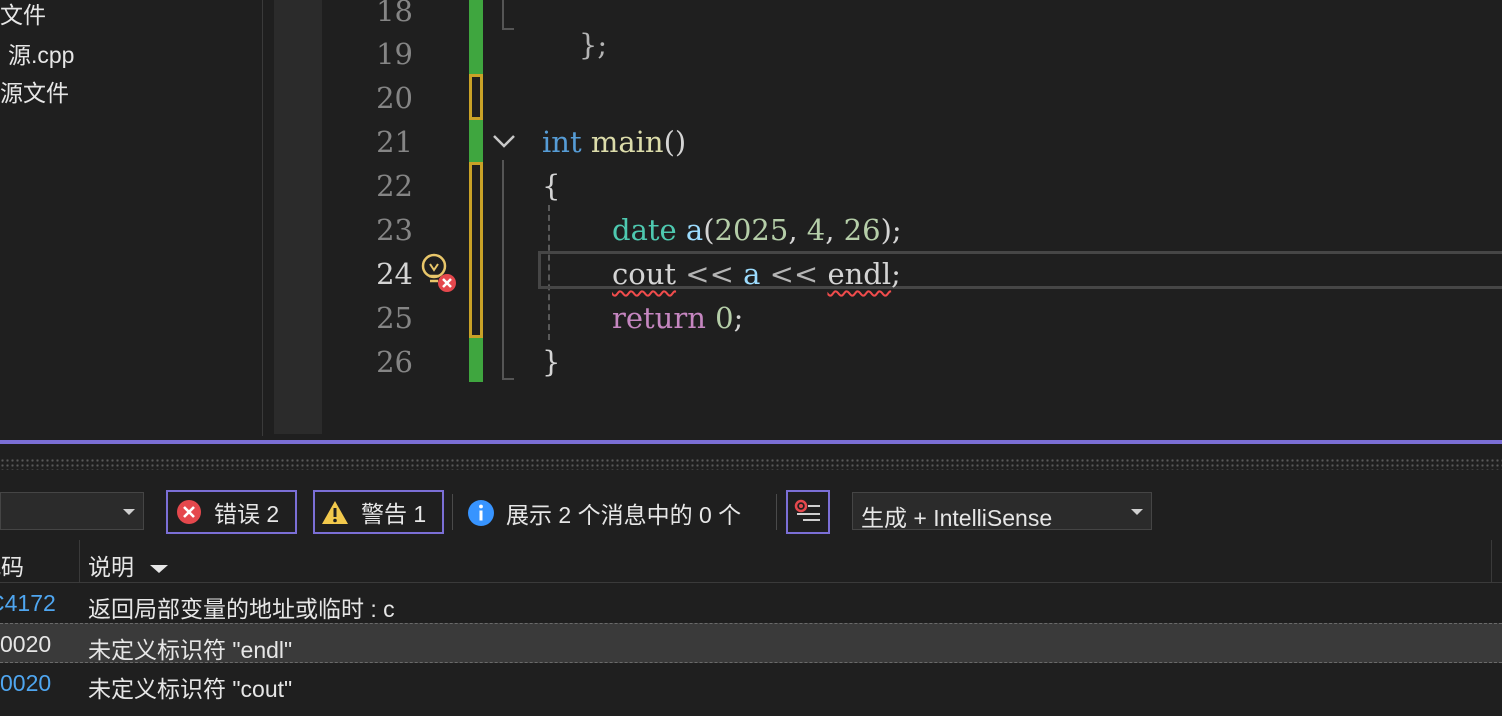 The height and width of the screenshot is (716, 1502). What do you see at coordinates (481, 513) in the screenshot?
I see `info-icon` at bounding box center [481, 513].